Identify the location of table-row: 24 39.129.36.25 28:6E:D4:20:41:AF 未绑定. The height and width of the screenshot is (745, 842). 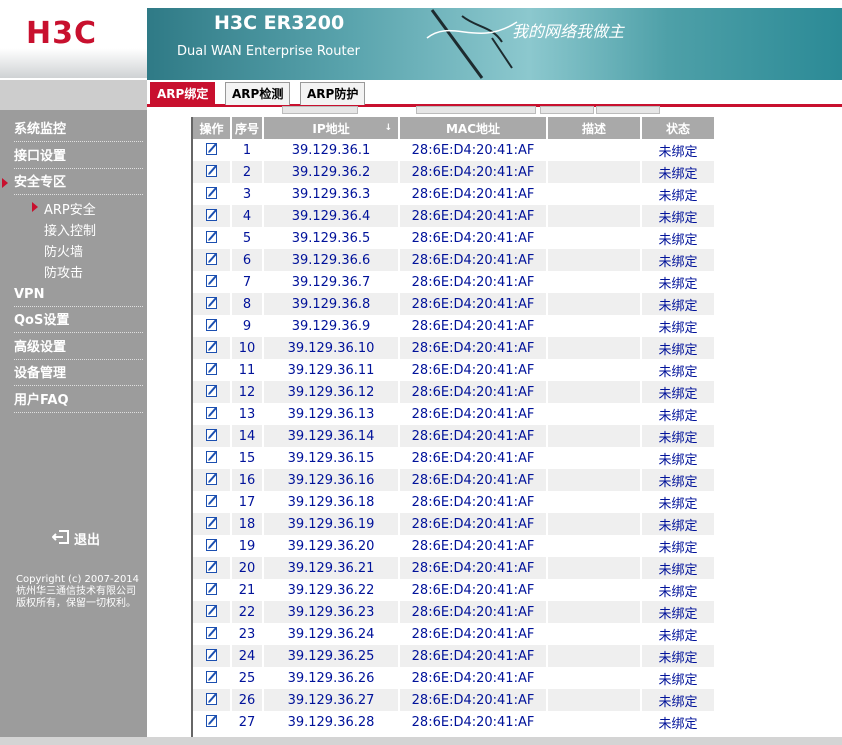
(454, 656).